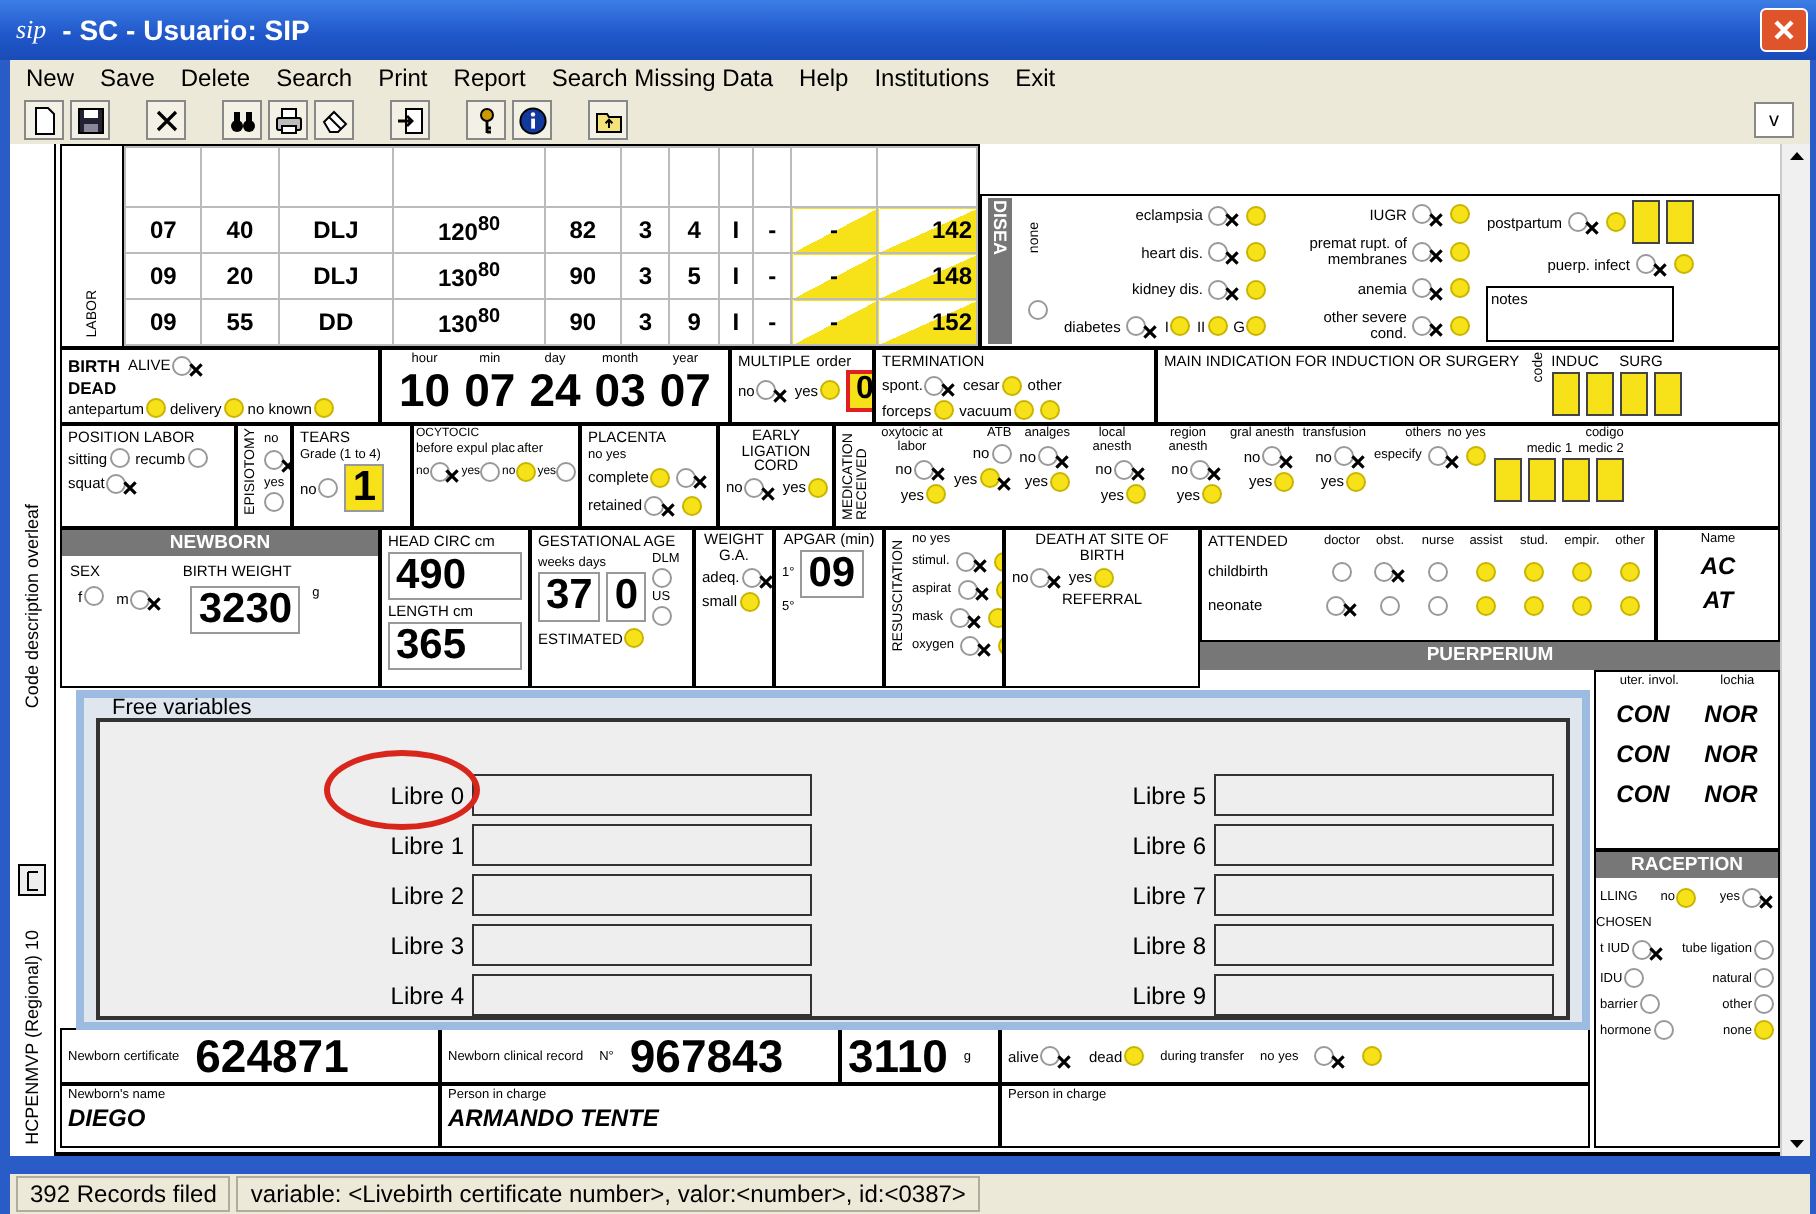 The height and width of the screenshot is (1214, 1816). What do you see at coordinates (50, 78) in the screenshot?
I see `menu-item: New` at bounding box center [50, 78].